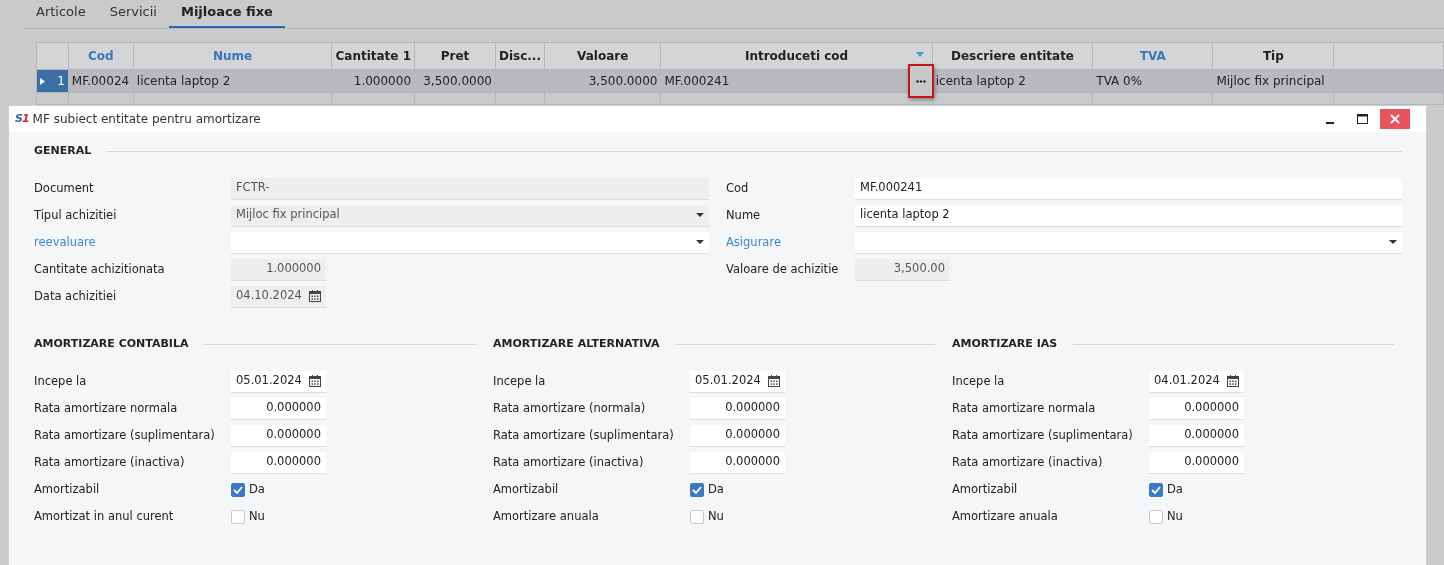  I want to click on column-header: Pret, so click(455, 56).